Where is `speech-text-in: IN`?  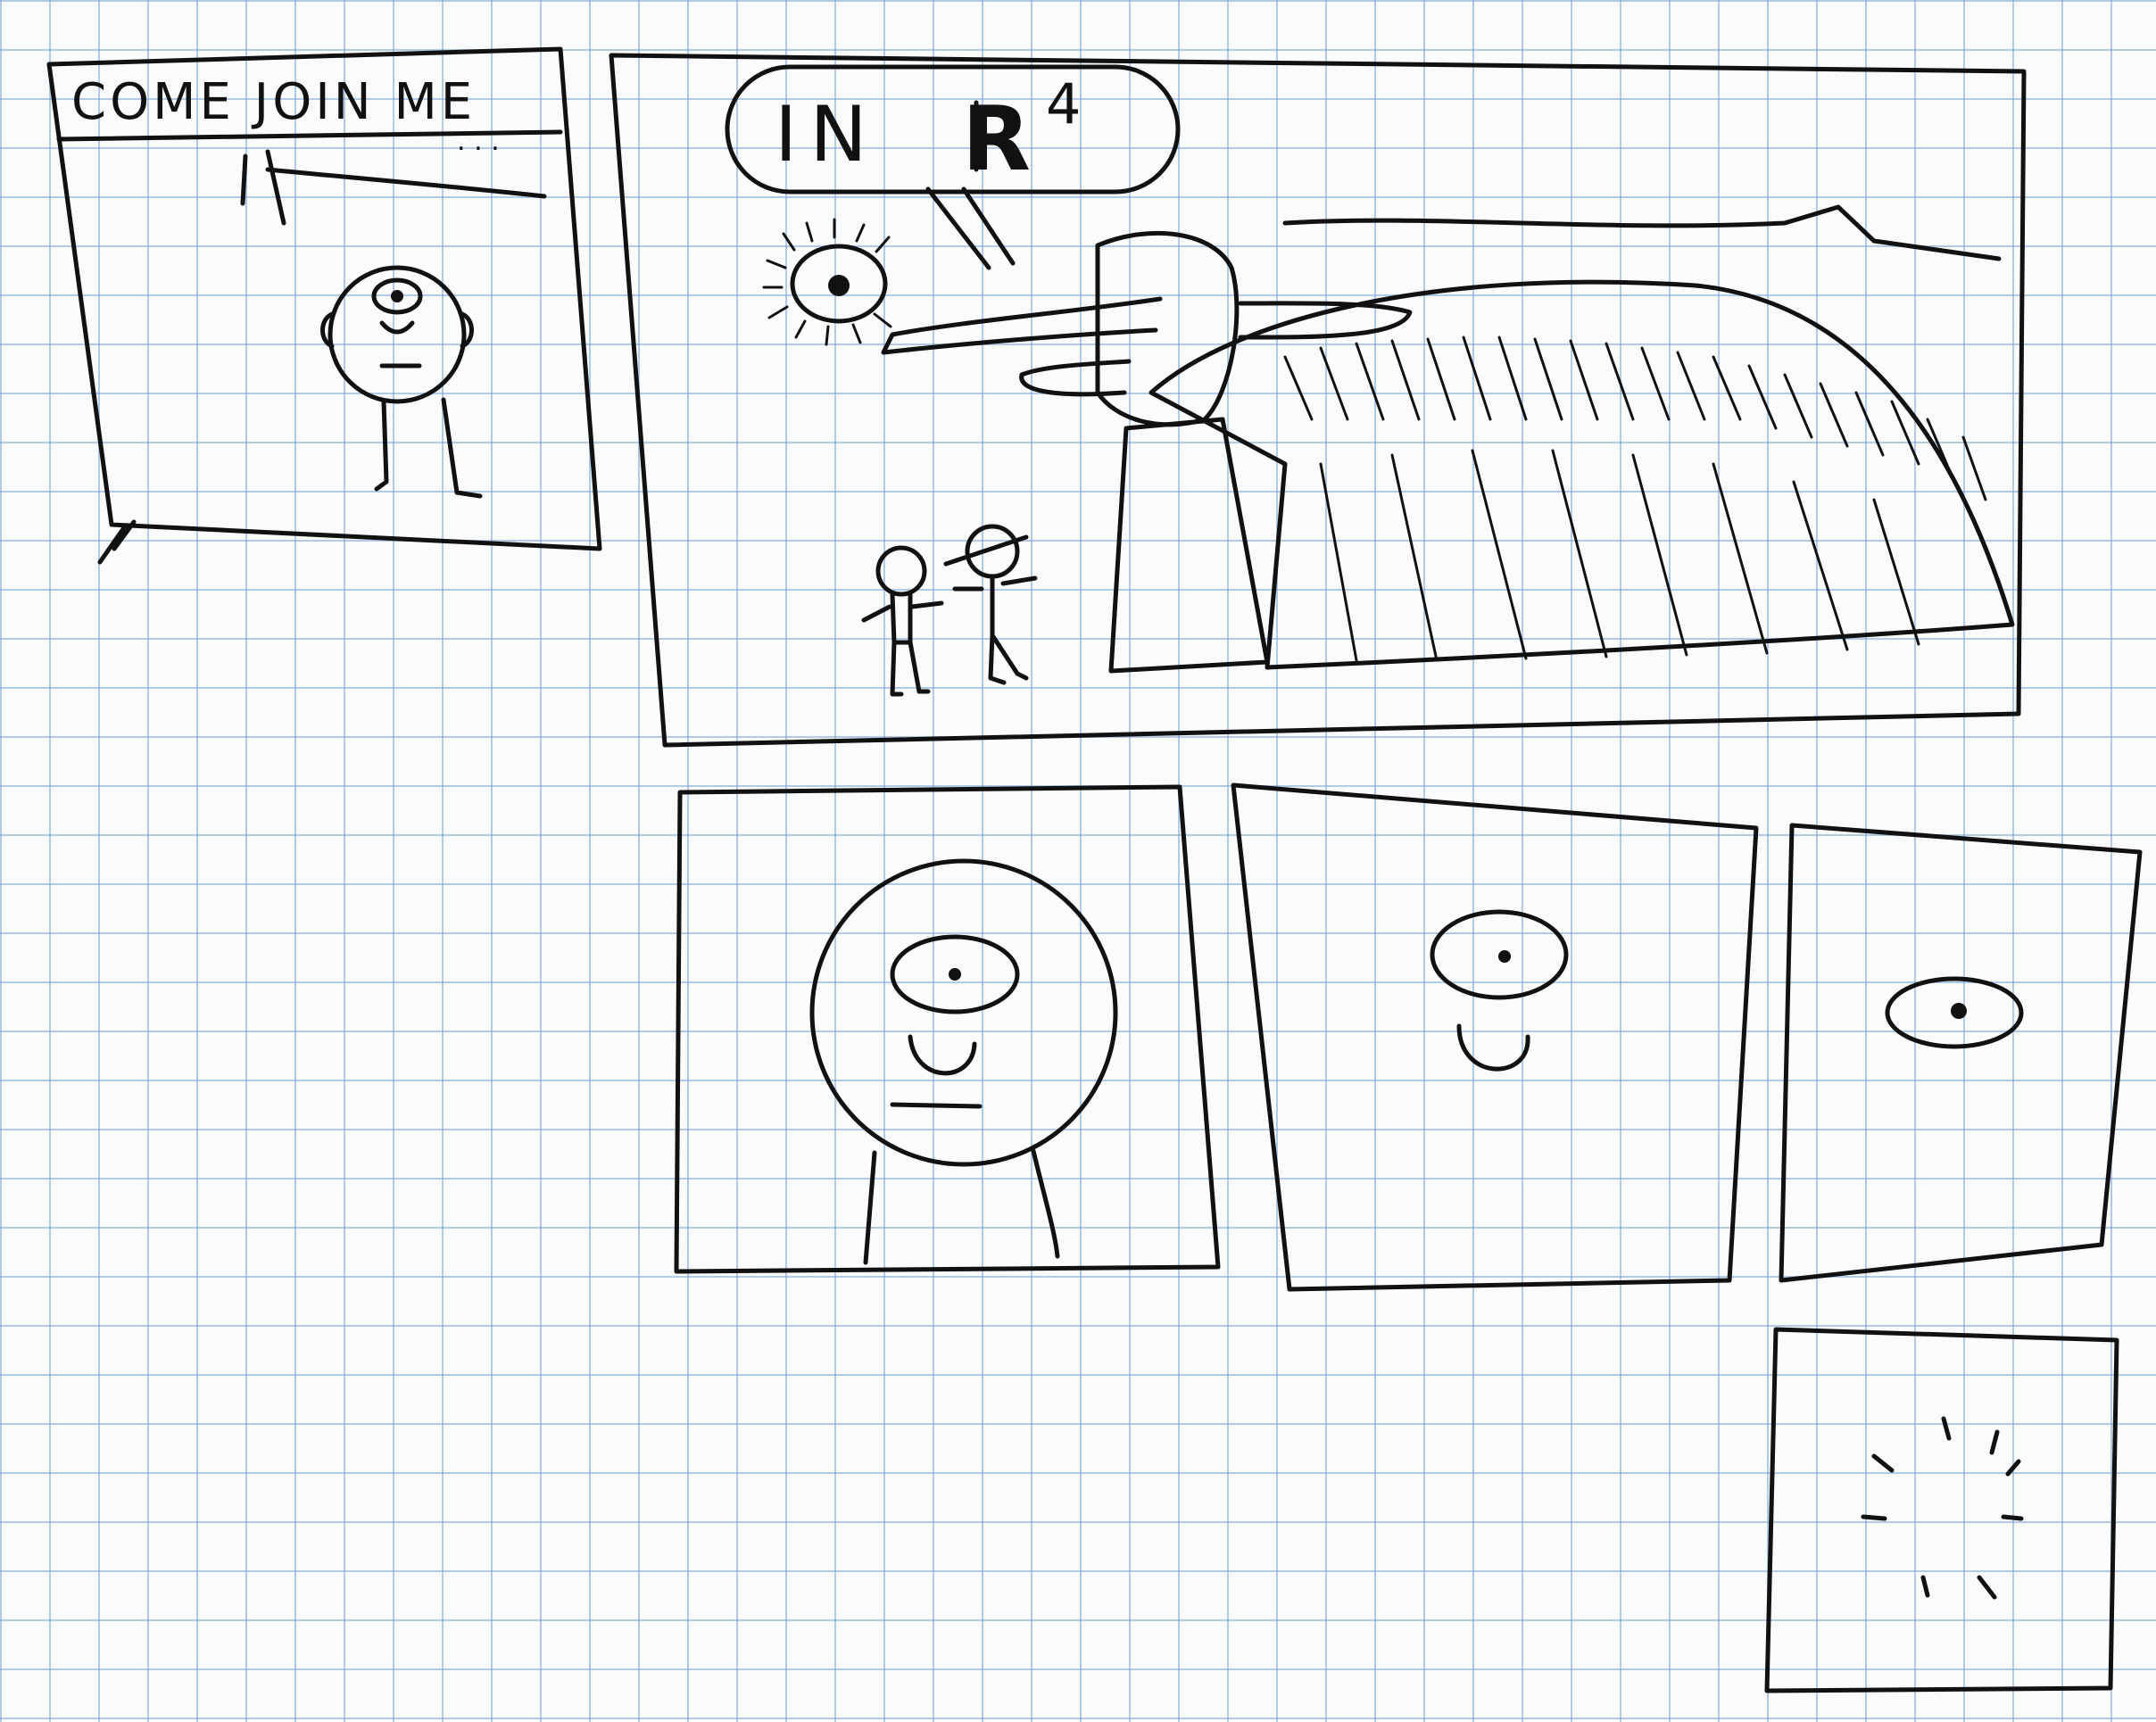 speech-text-in: IN is located at coordinates (827, 134).